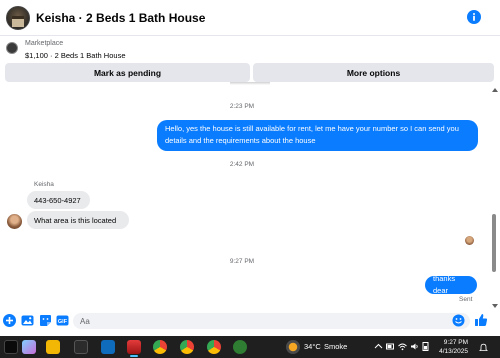 The width and height of the screenshot is (500, 358). What do you see at coordinates (402, 346) in the screenshot?
I see `wifi-icon` at bounding box center [402, 346].